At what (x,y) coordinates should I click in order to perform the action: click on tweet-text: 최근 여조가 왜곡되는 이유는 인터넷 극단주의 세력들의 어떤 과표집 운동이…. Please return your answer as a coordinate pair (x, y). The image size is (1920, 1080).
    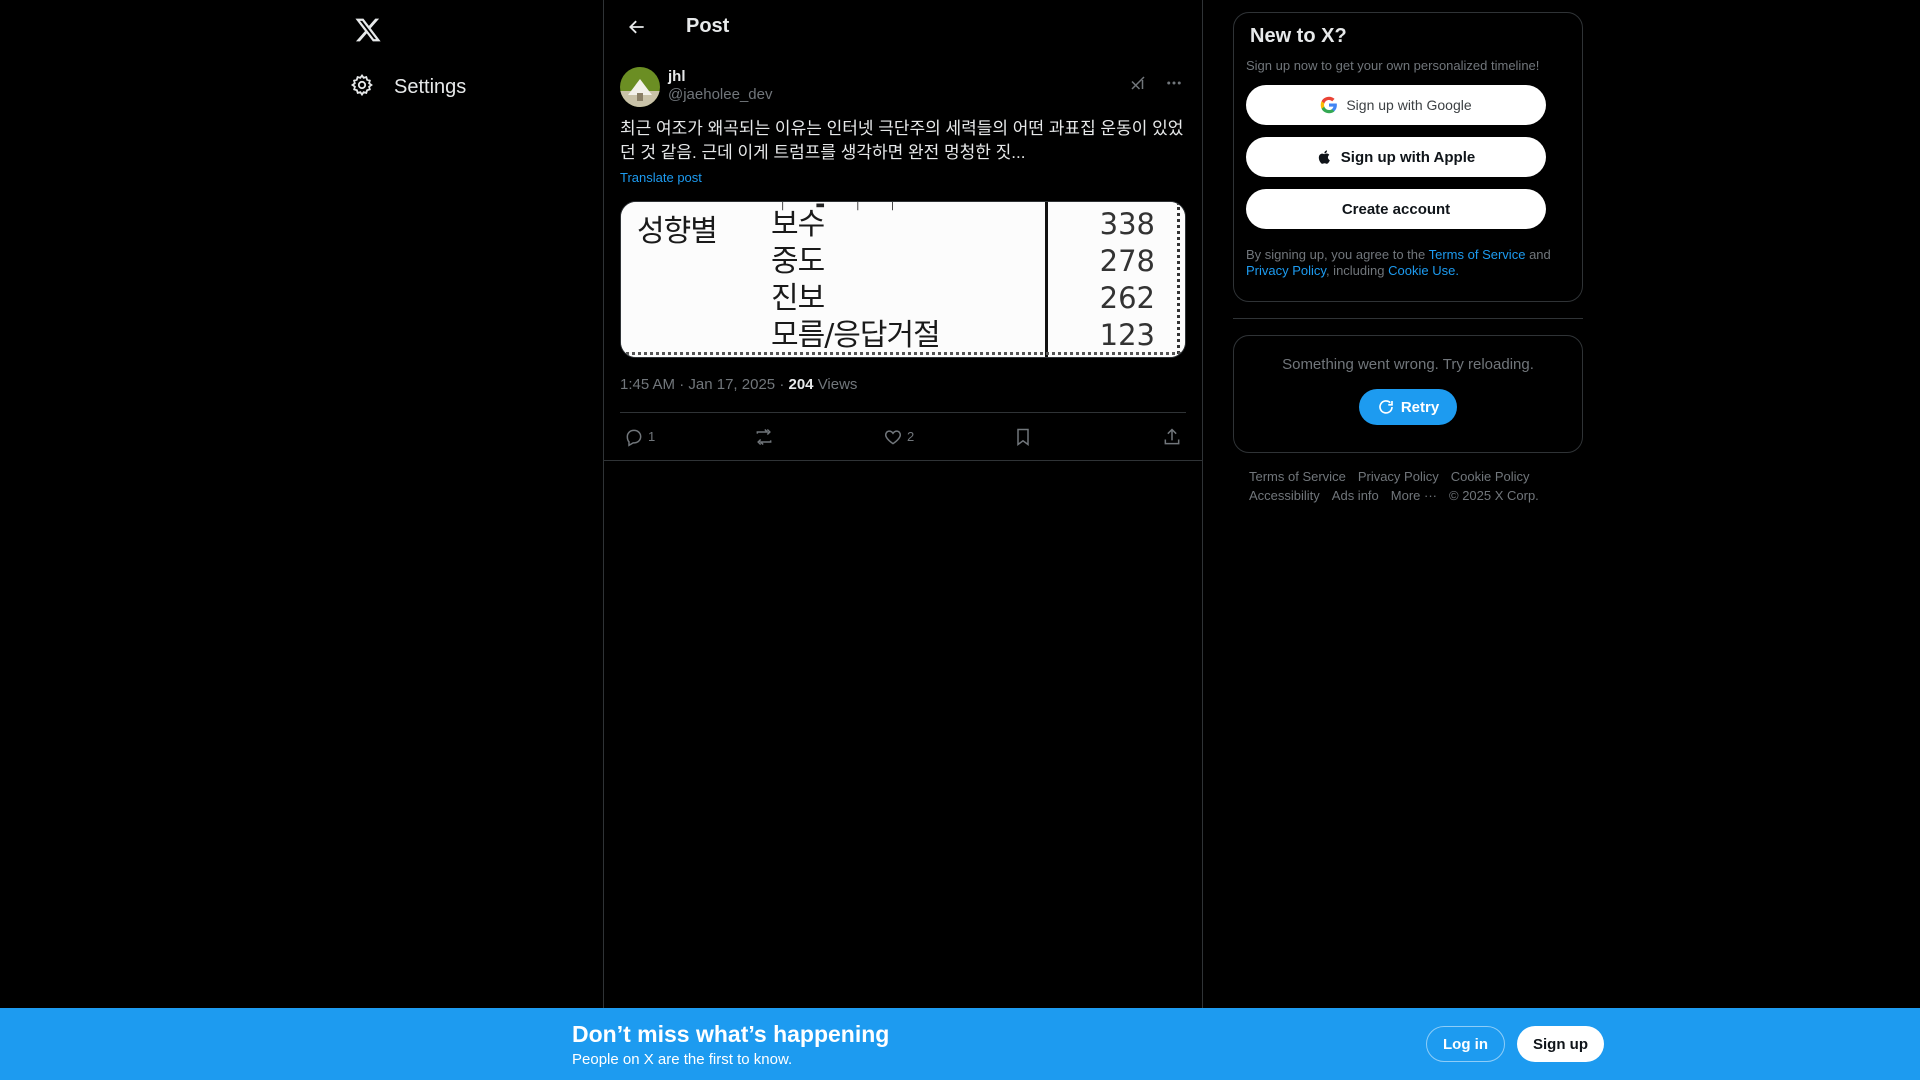
    Looking at the image, I should click on (902, 140).